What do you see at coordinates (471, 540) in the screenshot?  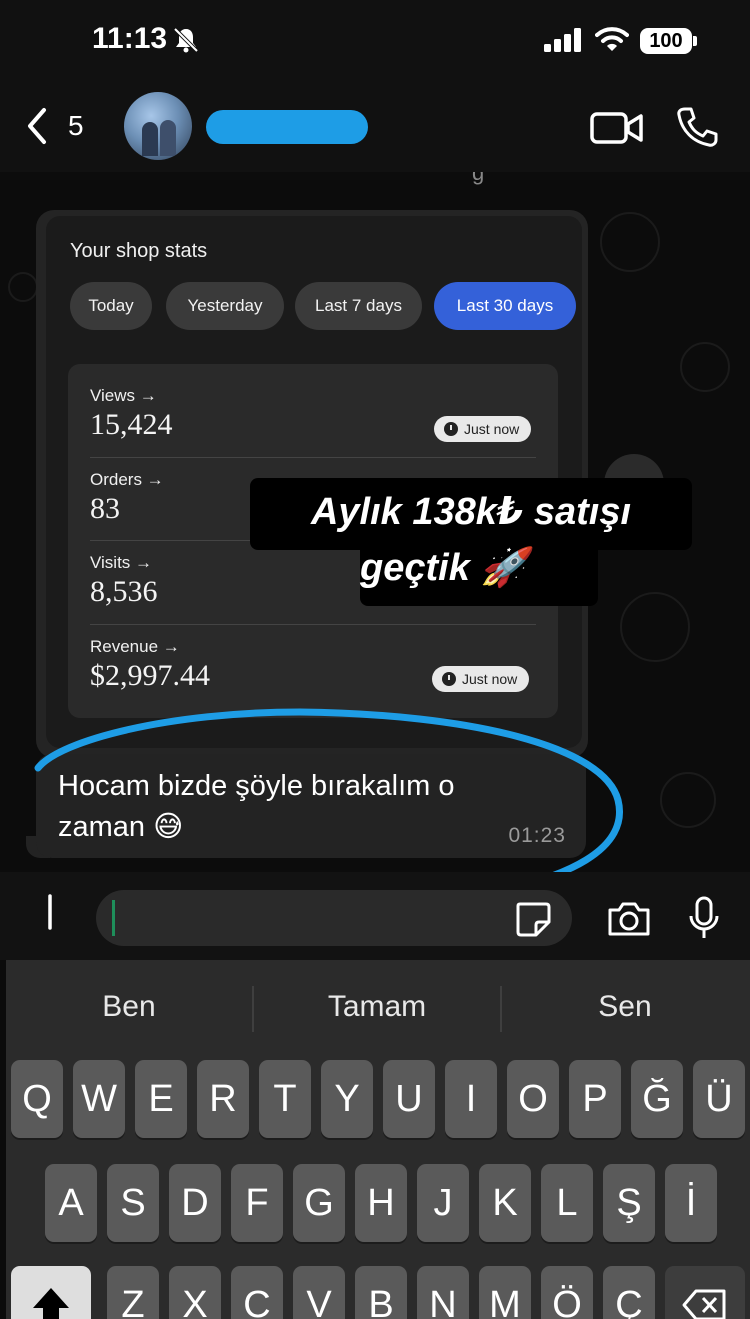 I see `story-caption: Aylık 138k₺ satışı geçtik 🚀` at bounding box center [471, 540].